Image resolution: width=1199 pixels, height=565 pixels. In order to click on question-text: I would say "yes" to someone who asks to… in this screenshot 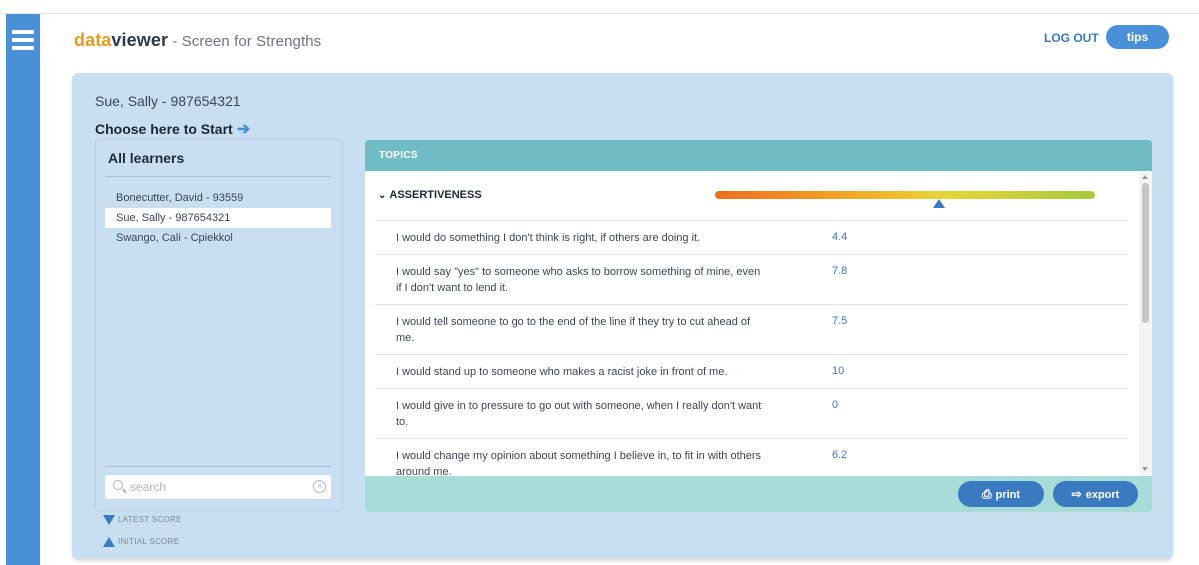, I will do `click(578, 280)`.